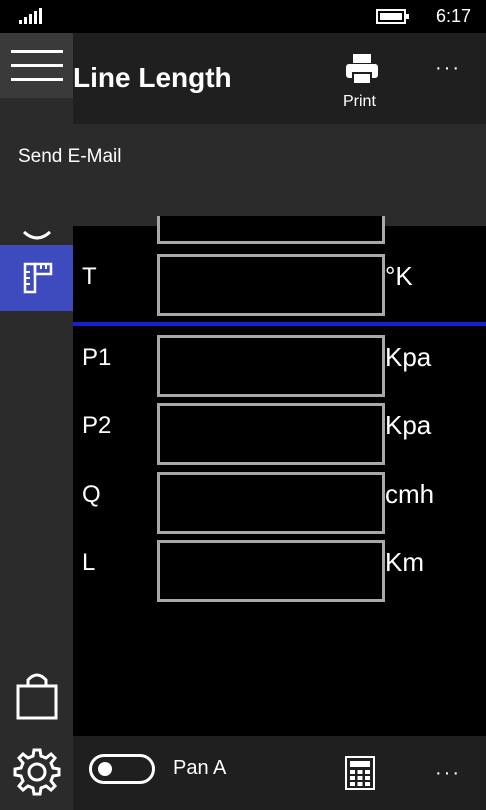 The height and width of the screenshot is (810, 486). I want to click on toggle-label: Pan A, so click(200, 768).